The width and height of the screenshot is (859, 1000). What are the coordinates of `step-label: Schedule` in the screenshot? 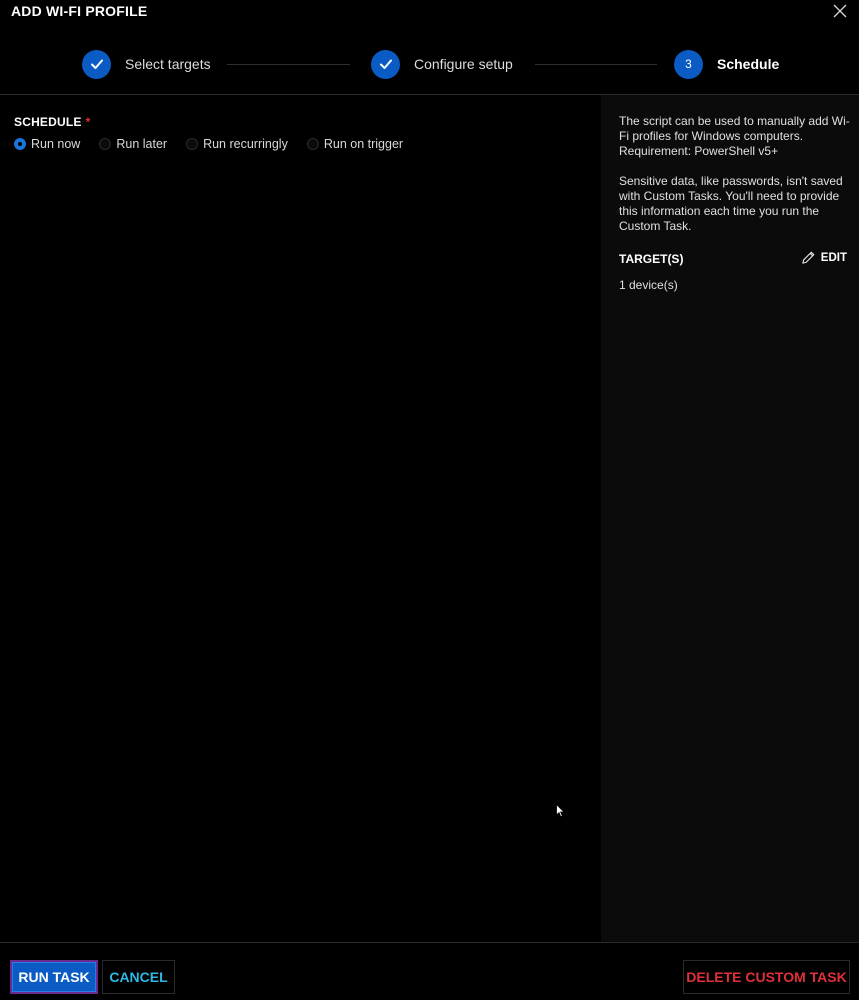 It's located at (748, 64).